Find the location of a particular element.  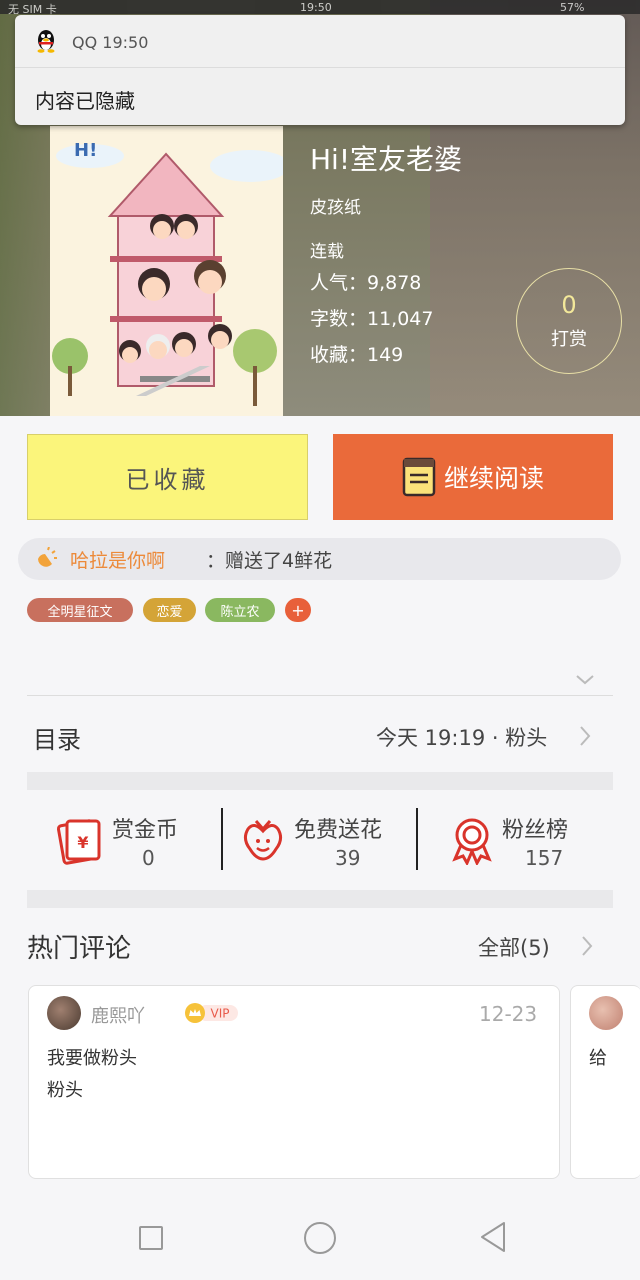

all-comments-link: 全部(5) is located at coordinates (514, 947).